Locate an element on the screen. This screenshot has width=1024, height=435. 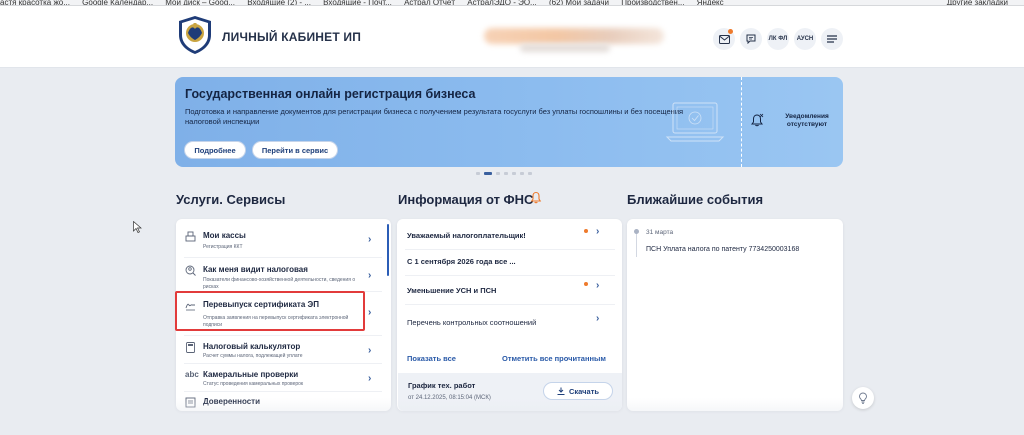
lk-fl-button: ЛК ФЛ is located at coordinates (778, 39).